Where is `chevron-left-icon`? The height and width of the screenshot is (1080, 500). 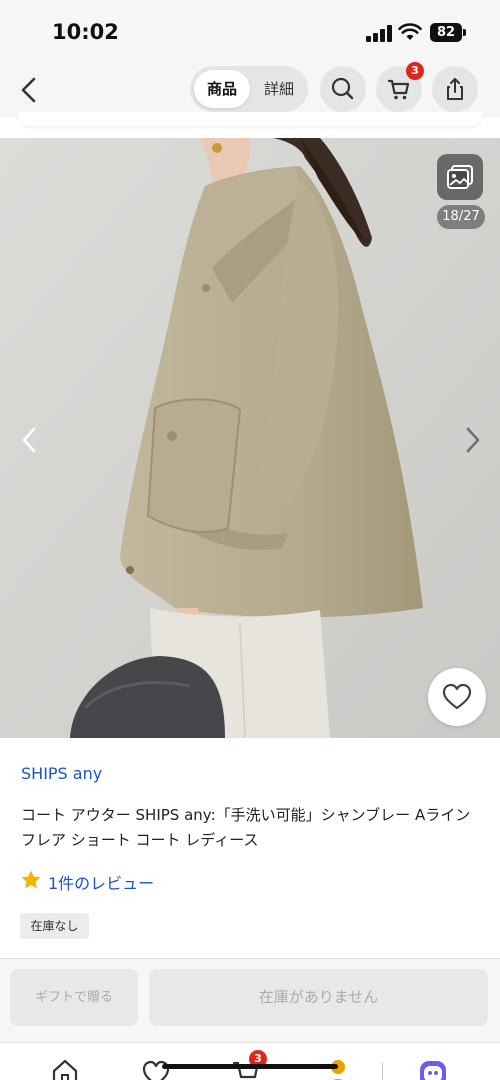
chevron-left-icon is located at coordinates (29, 440).